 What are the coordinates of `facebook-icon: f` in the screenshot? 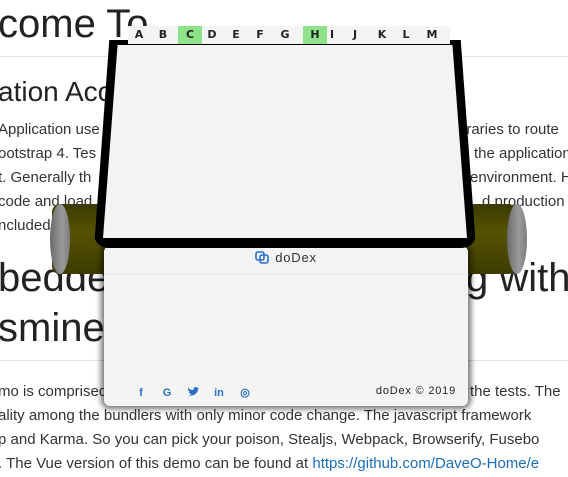 It's located at (141, 393).